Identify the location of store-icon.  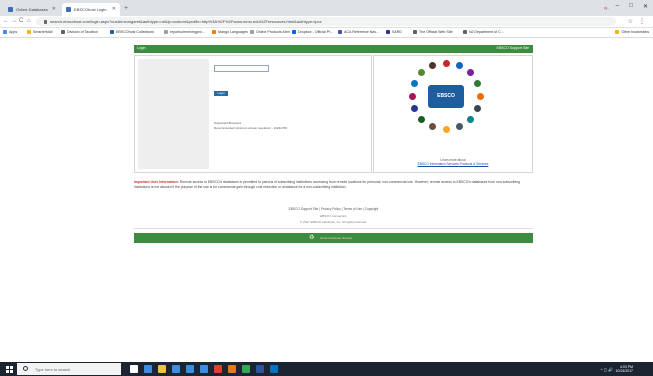
(176, 369).